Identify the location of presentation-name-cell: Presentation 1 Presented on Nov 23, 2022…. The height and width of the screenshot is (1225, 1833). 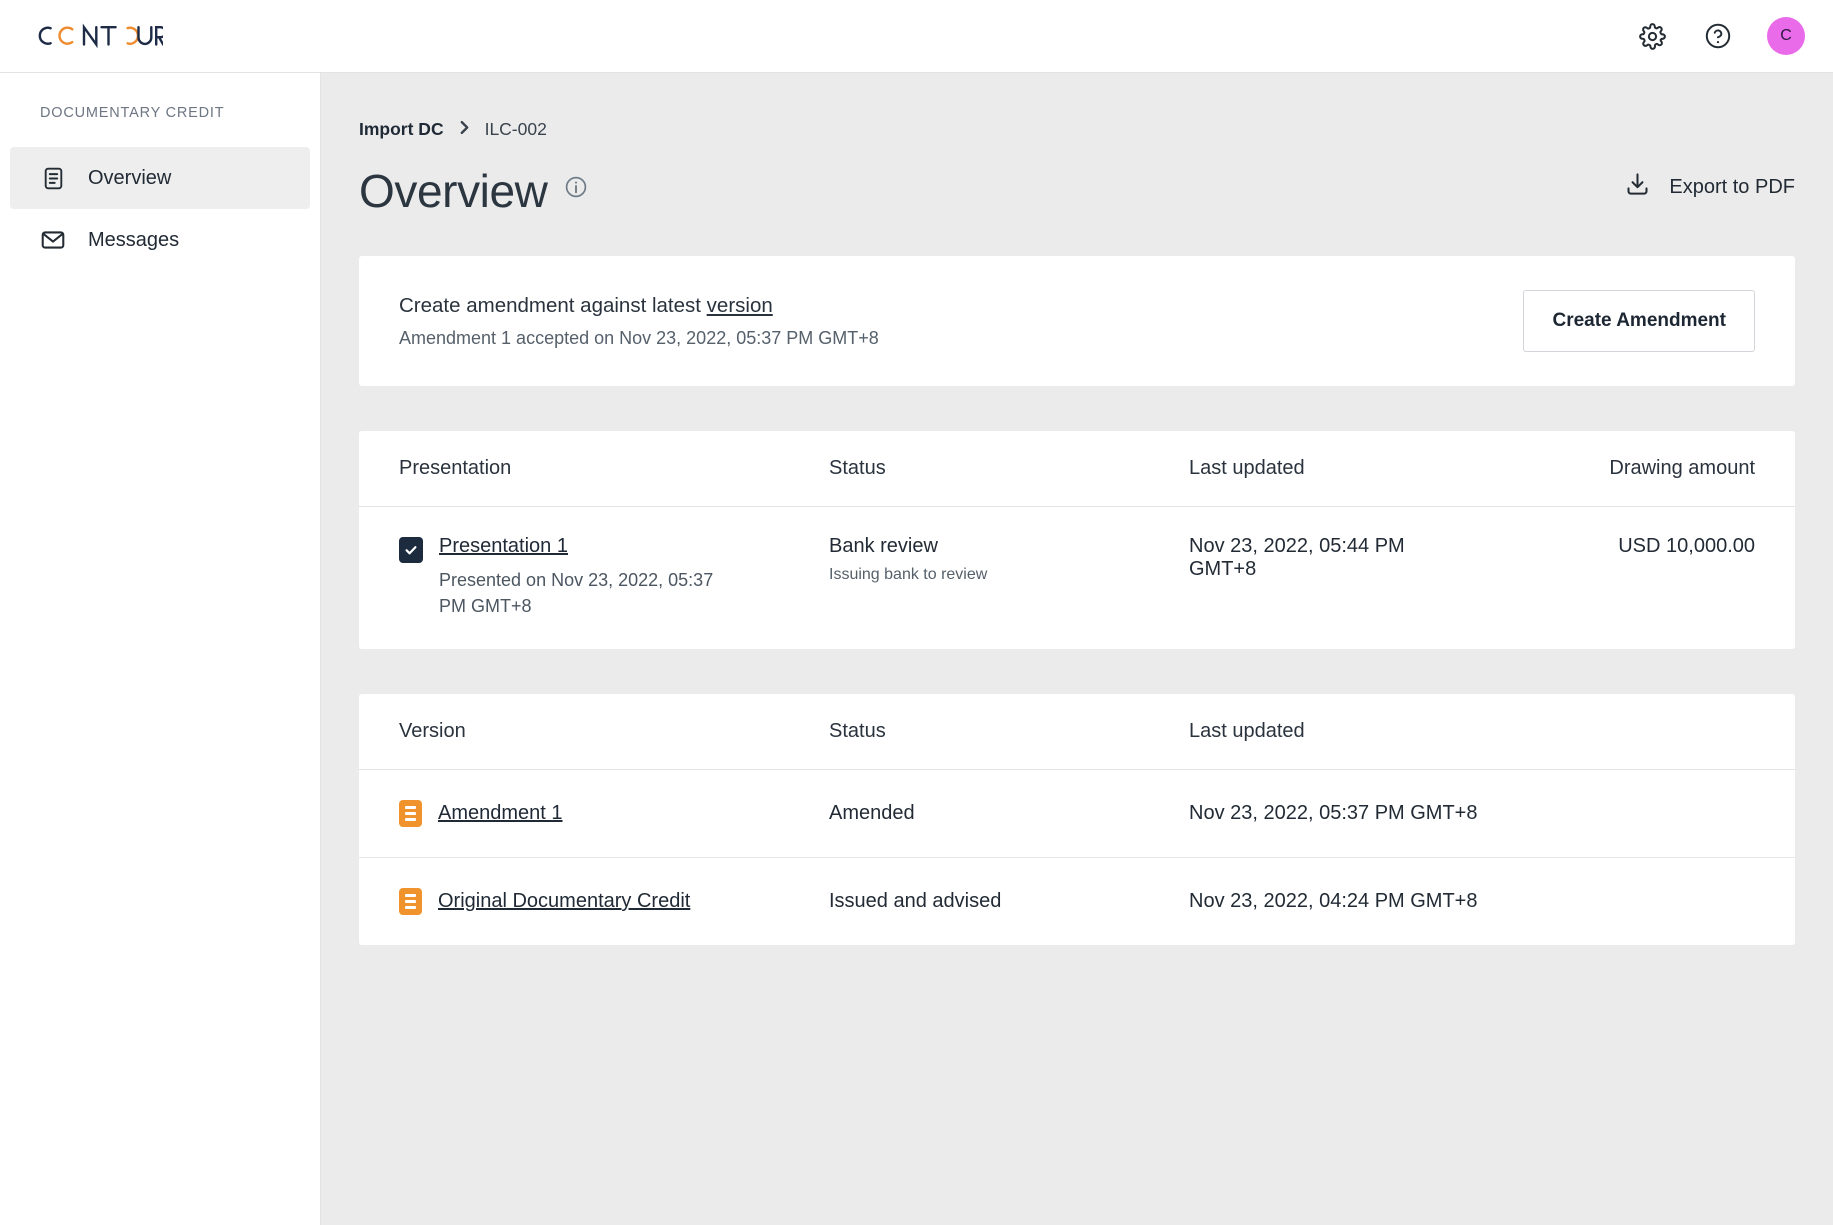
(614, 577).